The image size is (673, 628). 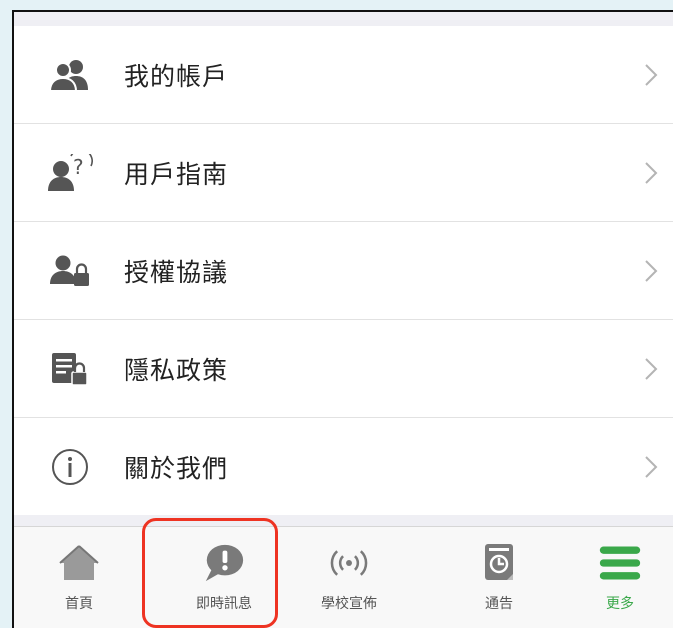 What do you see at coordinates (349, 603) in the screenshot?
I see `tab-label: 學校宣佈` at bounding box center [349, 603].